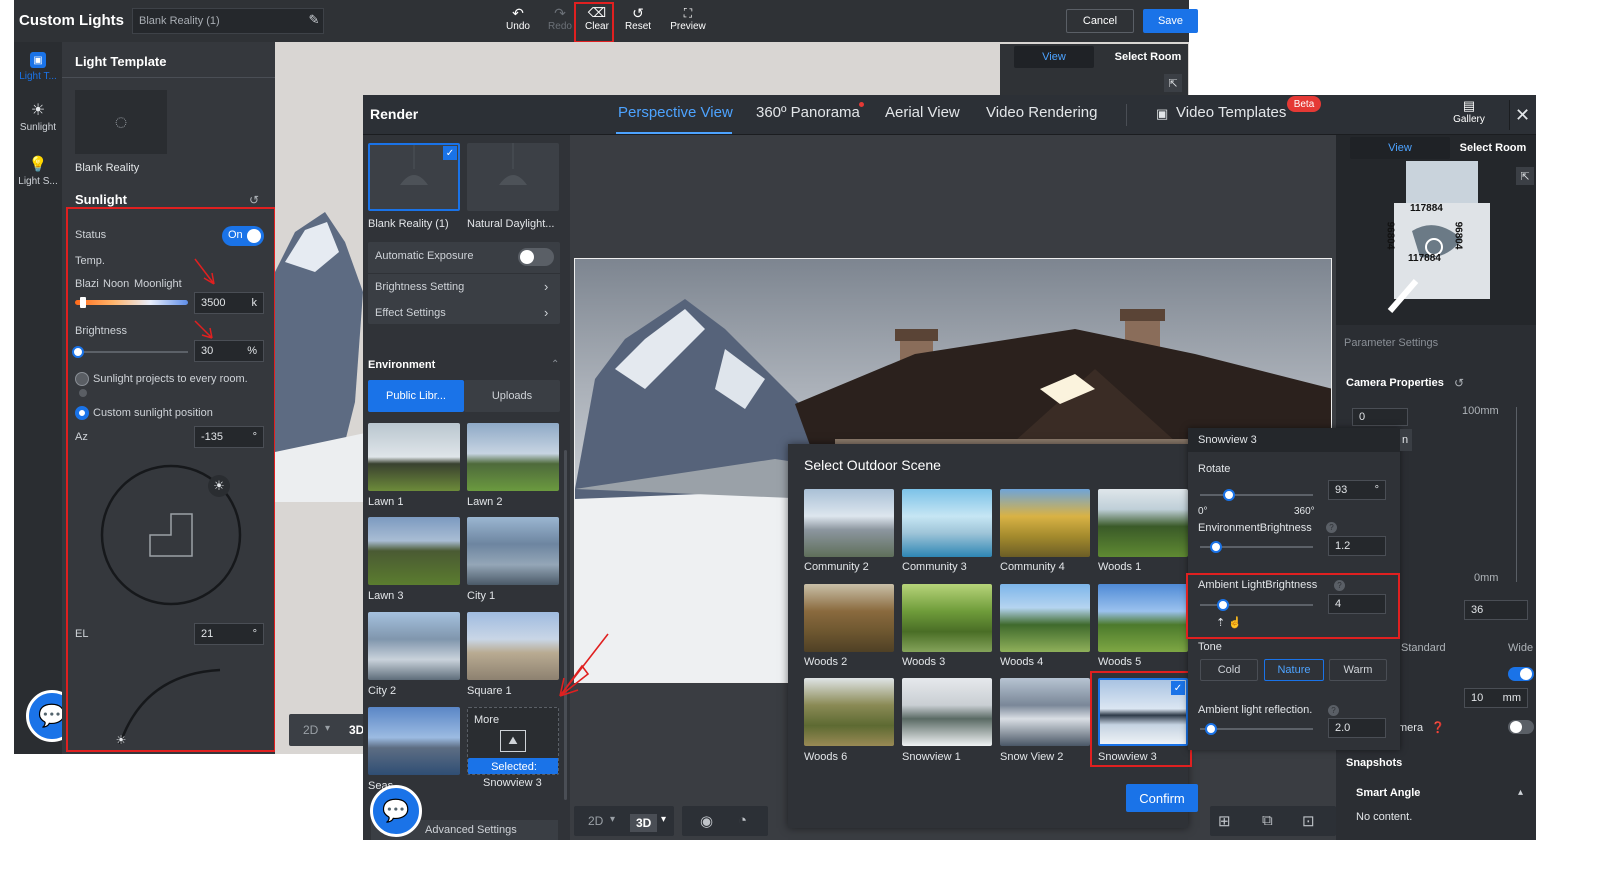 The height and width of the screenshot is (872, 1607). What do you see at coordinates (513, 741) in the screenshot?
I see `more-environments-card: More ⛰ Selected:` at bounding box center [513, 741].